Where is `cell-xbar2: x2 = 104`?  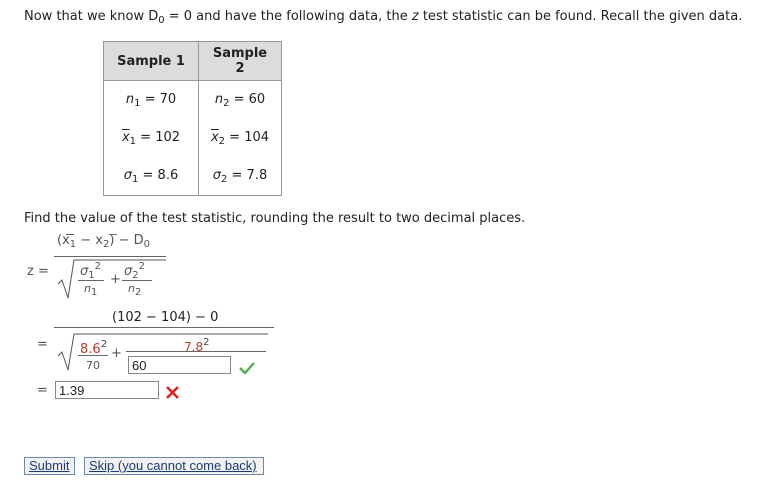 cell-xbar2: x2 = 104 is located at coordinates (240, 138).